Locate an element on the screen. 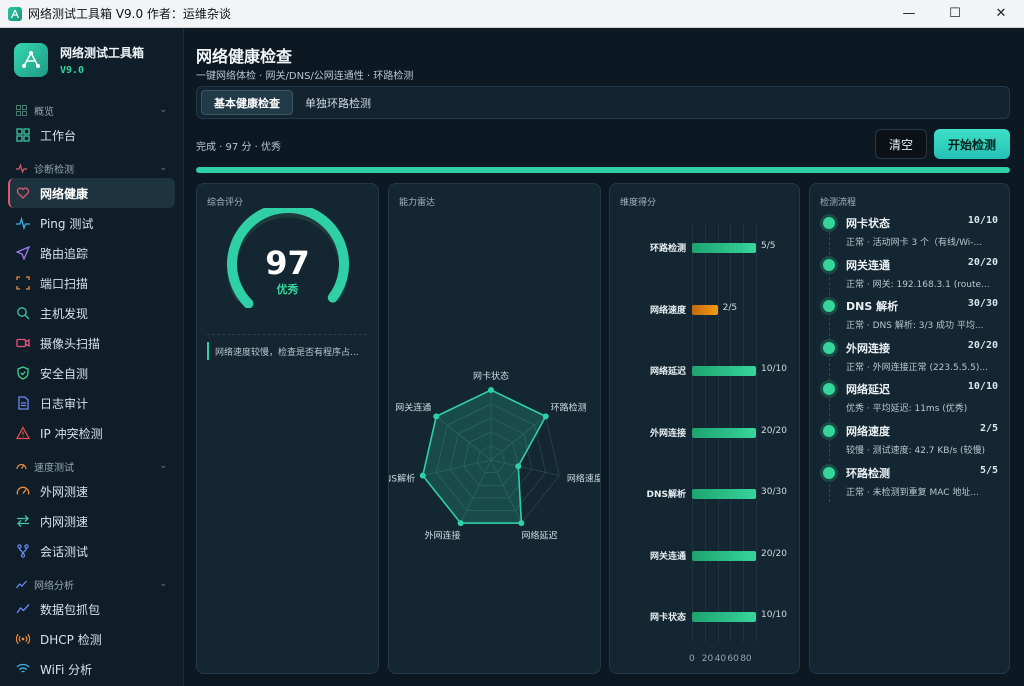 This screenshot has height=686, width=1024. bar-row: 外网连接 20/20 is located at coordinates (705, 433).